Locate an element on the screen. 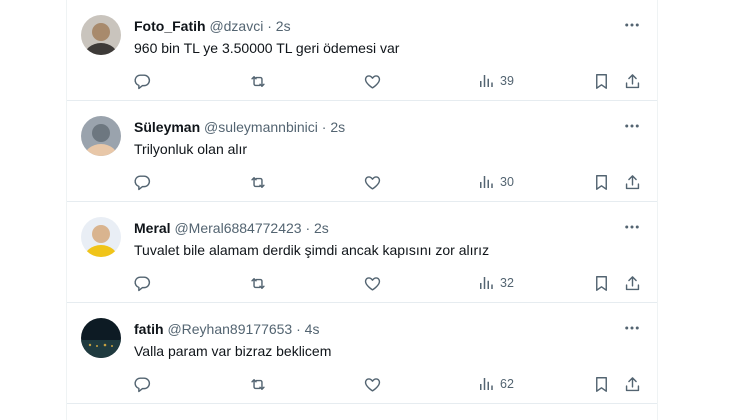 Image resolution: width=730 pixels, height=420 pixels. timestamp: 4s is located at coordinates (312, 329).